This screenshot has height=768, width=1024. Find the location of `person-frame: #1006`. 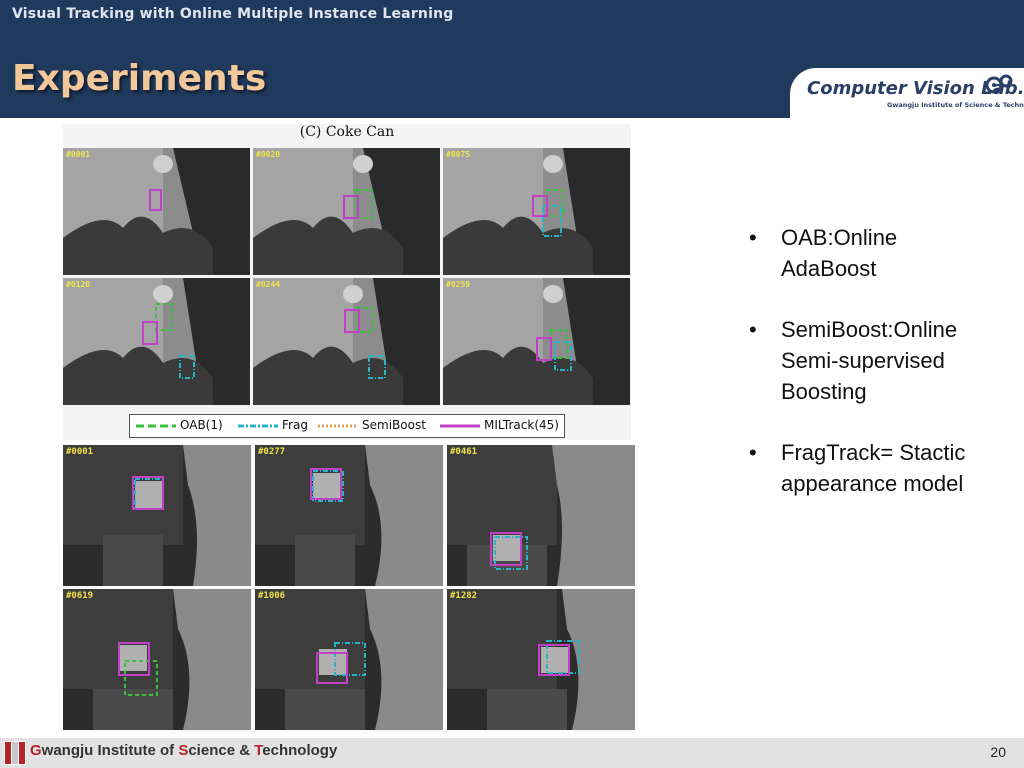

person-frame: #1006 is located at coordinates (349, 659).